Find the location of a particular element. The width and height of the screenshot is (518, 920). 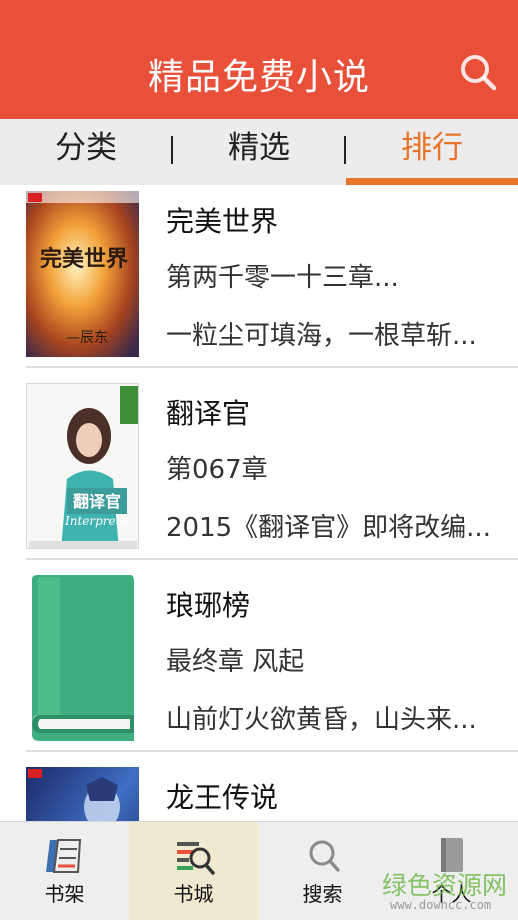

tab-category: 分类 is located at coordinates (86, 150).